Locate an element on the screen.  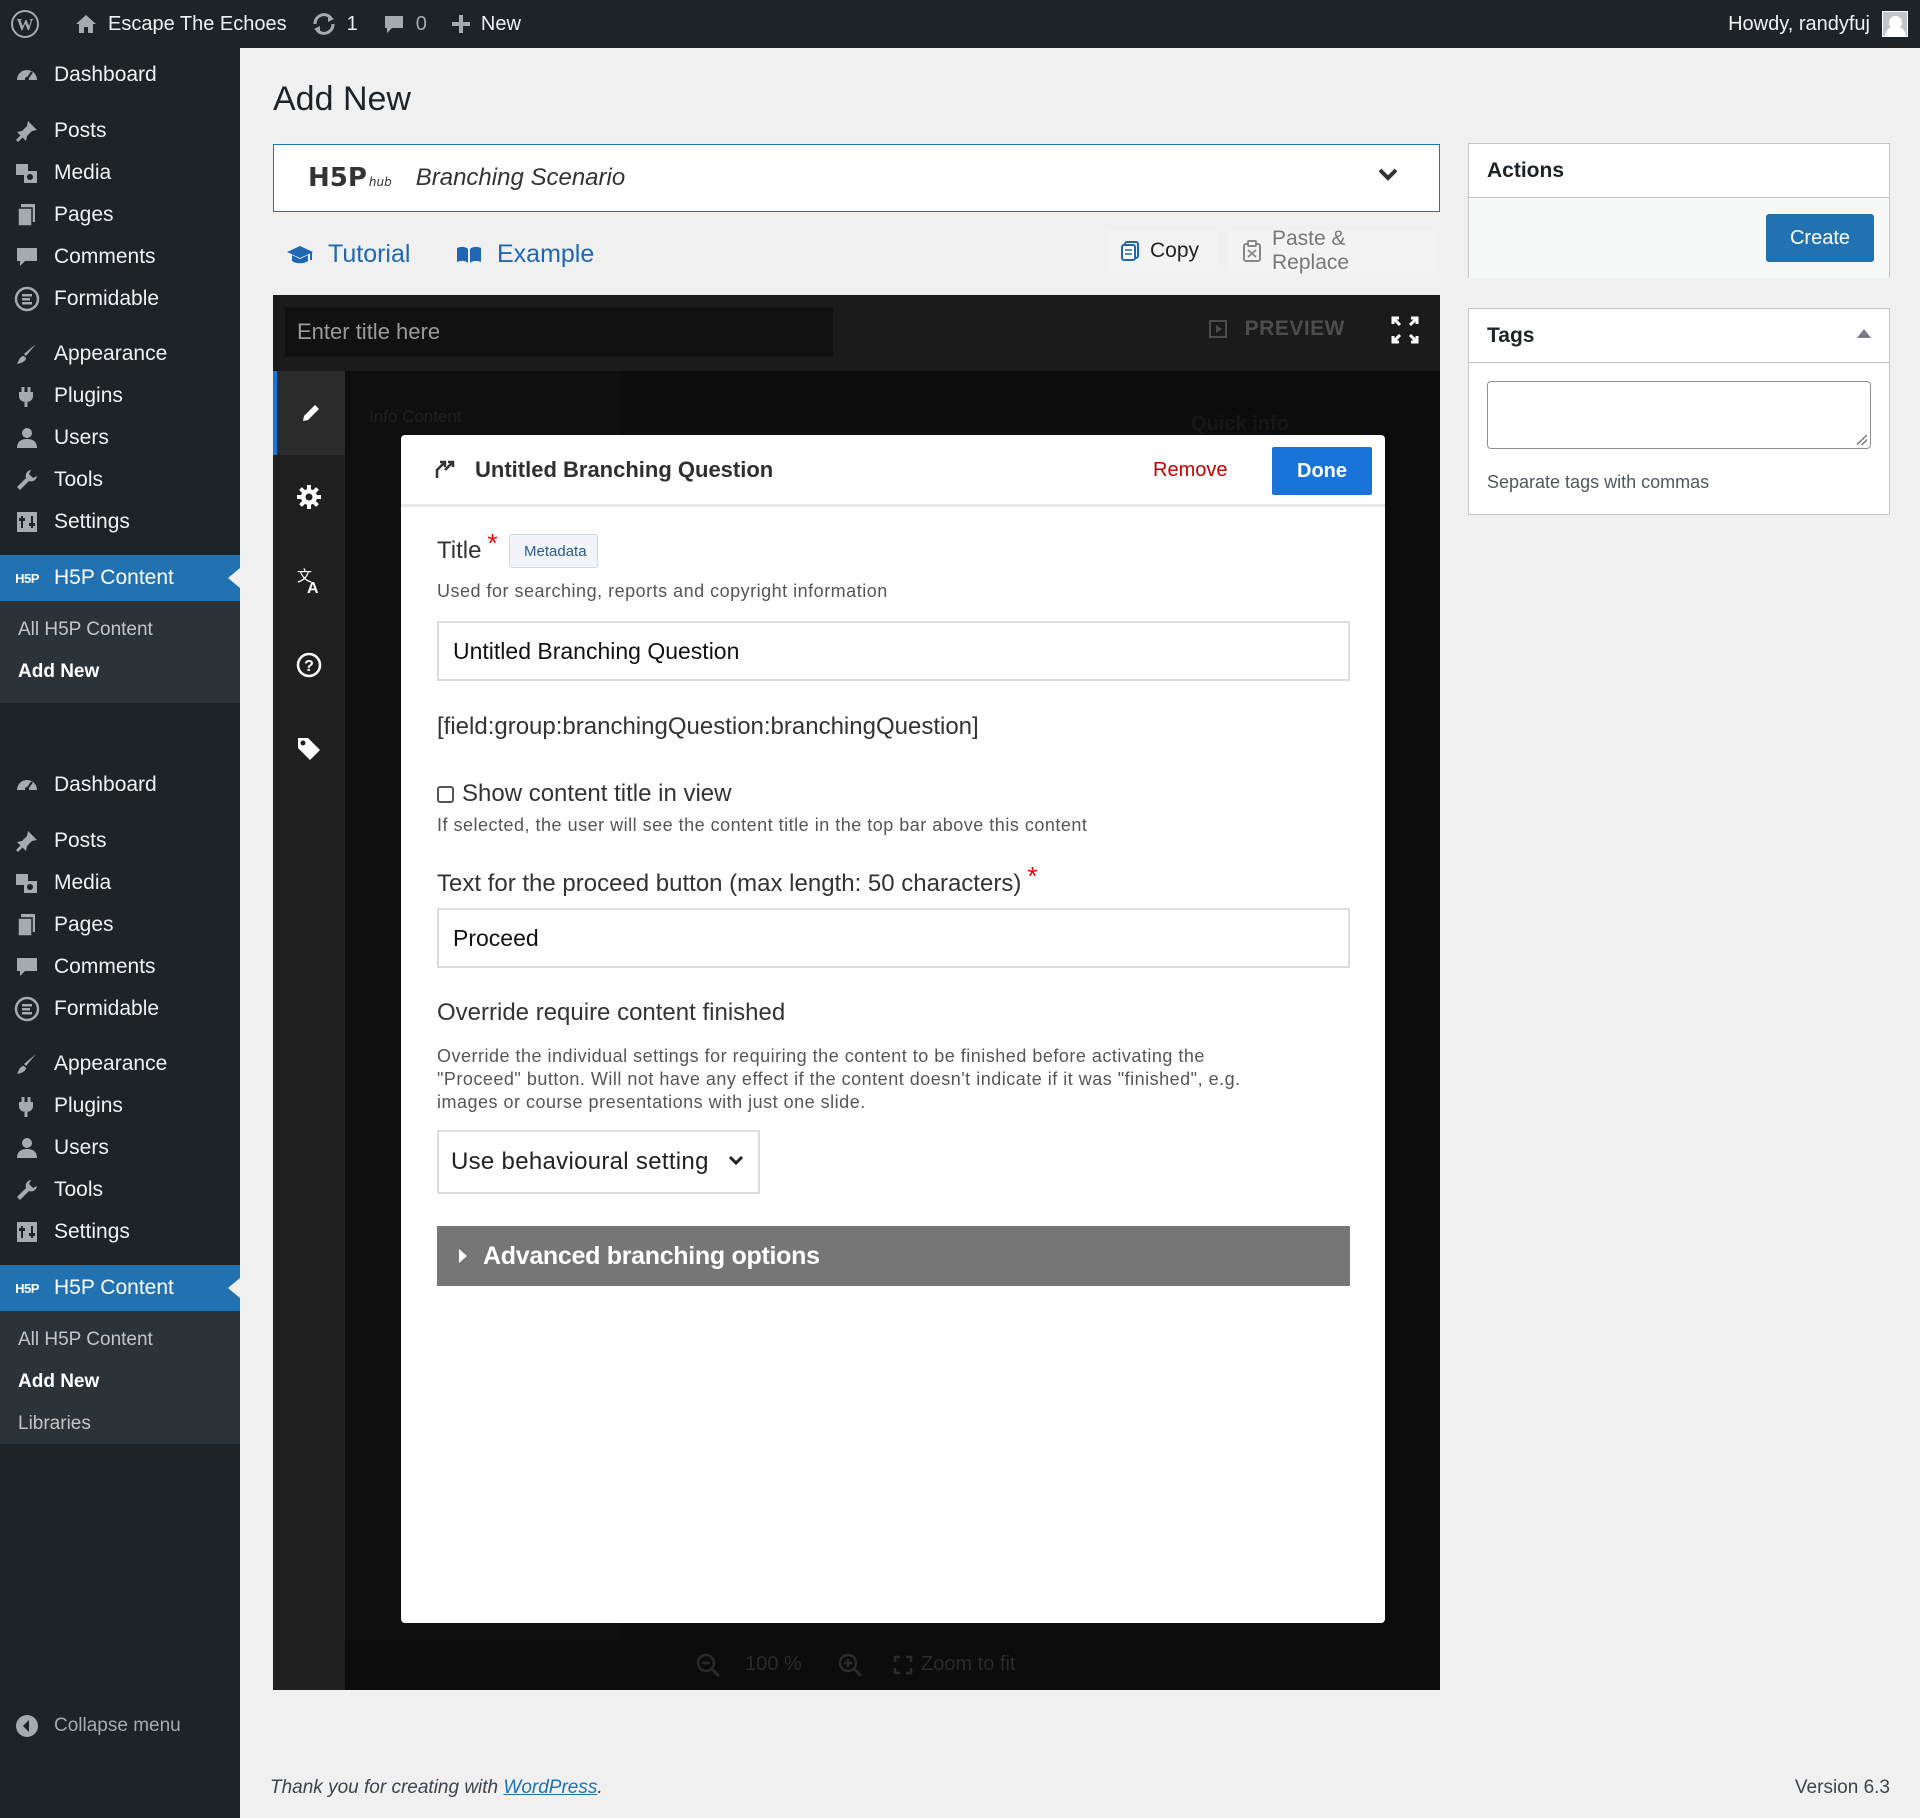
refresh-icon is located at coordinates (324, 24).